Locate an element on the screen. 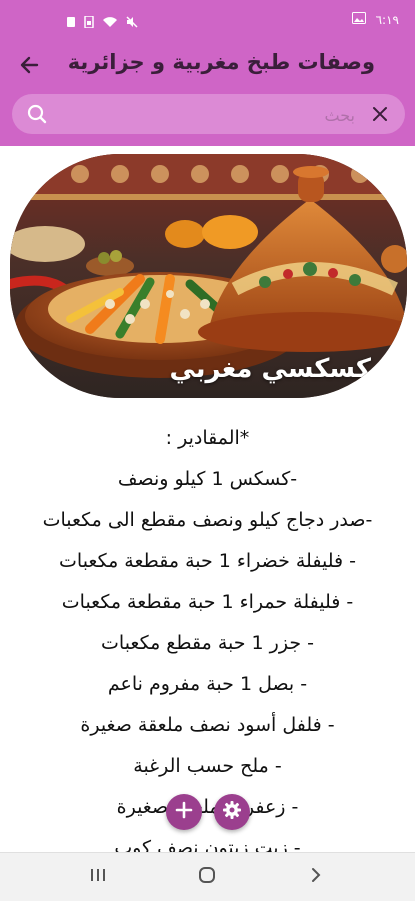  back-chevron-icon is located at coordinates (316, 877).